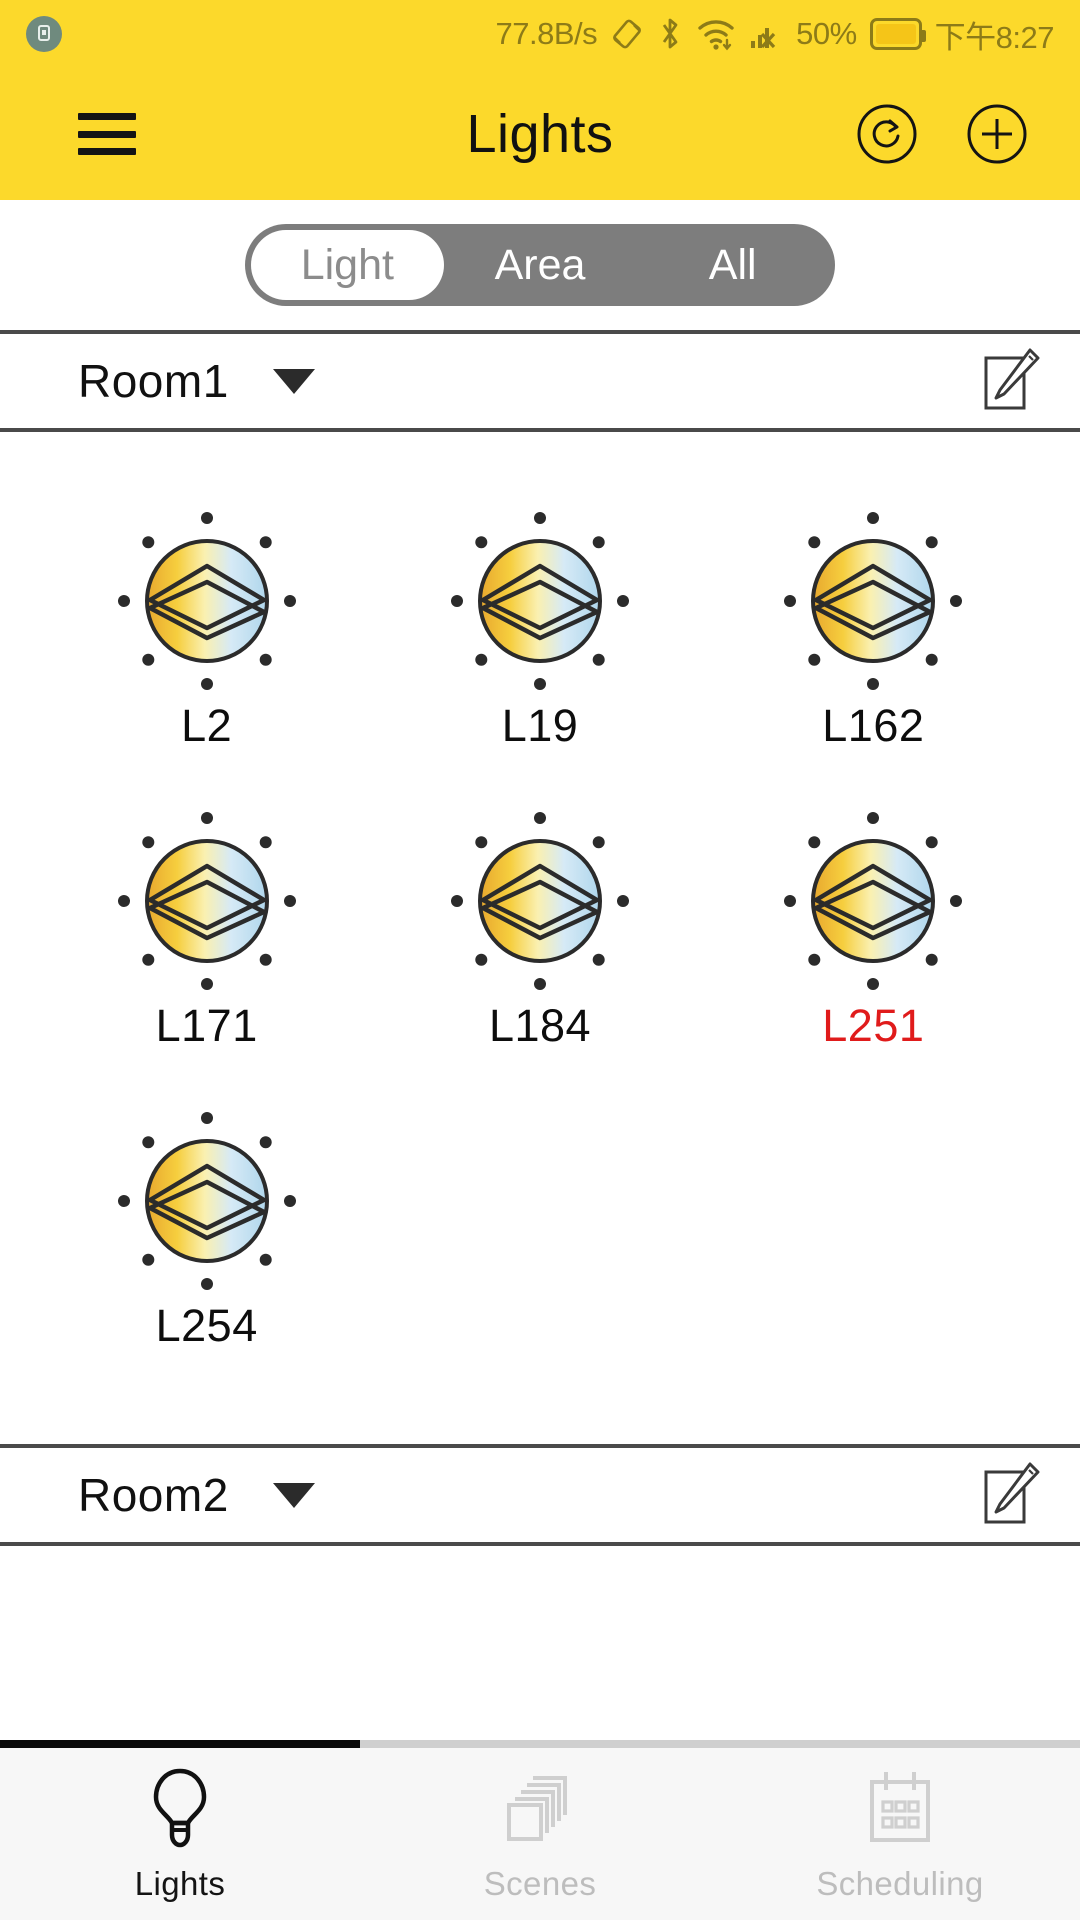 This screenshot has width=1080, height=1920. I want to click on bottom-navigation: Lights Scenes Scheduling, so click(540, 1834).